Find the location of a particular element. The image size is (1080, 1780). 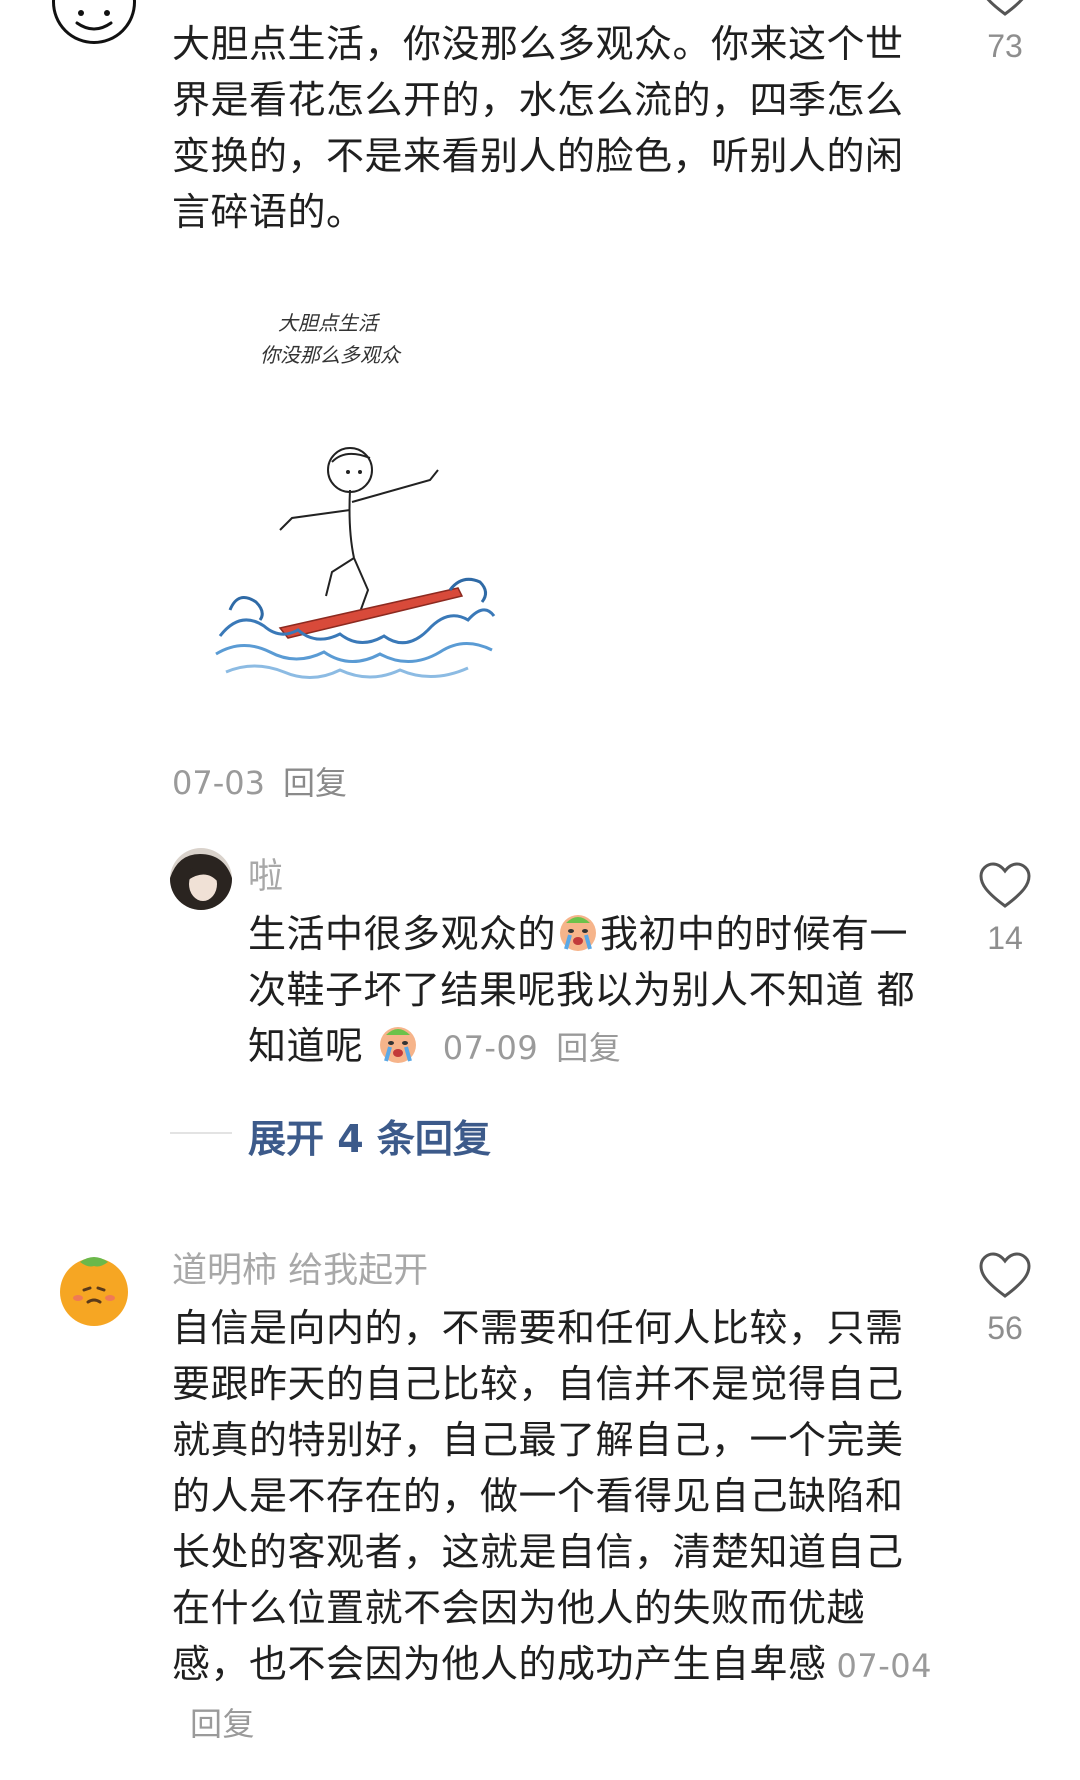

like-button: 14 is located at coordinates (1005, 909).